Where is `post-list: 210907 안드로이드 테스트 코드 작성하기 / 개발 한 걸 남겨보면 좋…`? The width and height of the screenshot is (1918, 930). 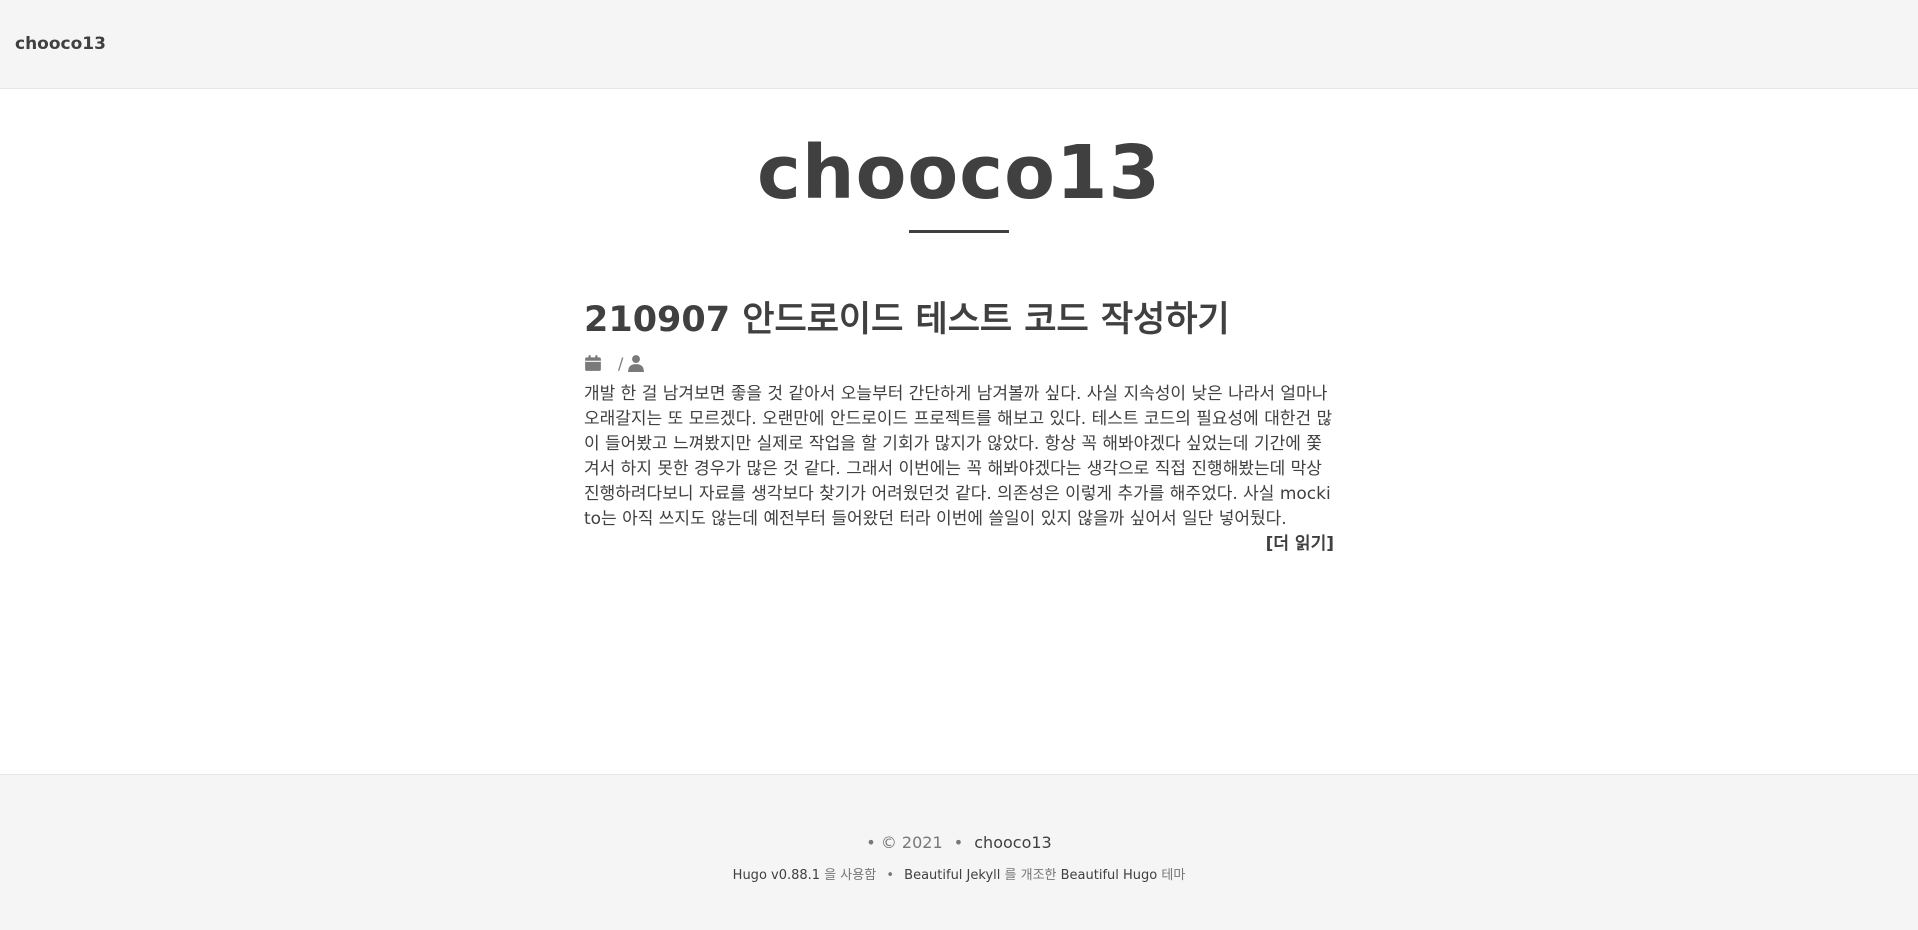
post-list: 210907 안드로이드 테스트 코드 작성하기 / 개발 한 걸 남겨보면 좋… is located at coordinates (959, 426).